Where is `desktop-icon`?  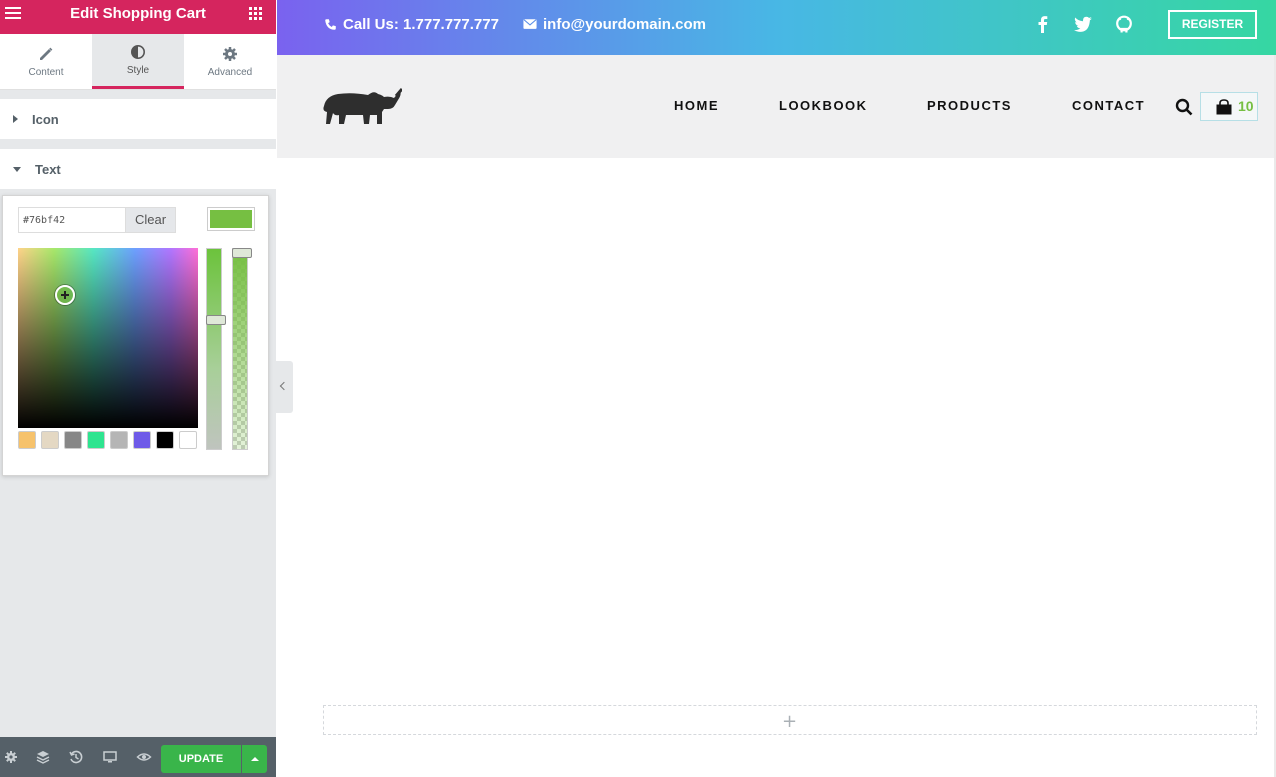
desktop-icon is located at coordinates (110, 757).